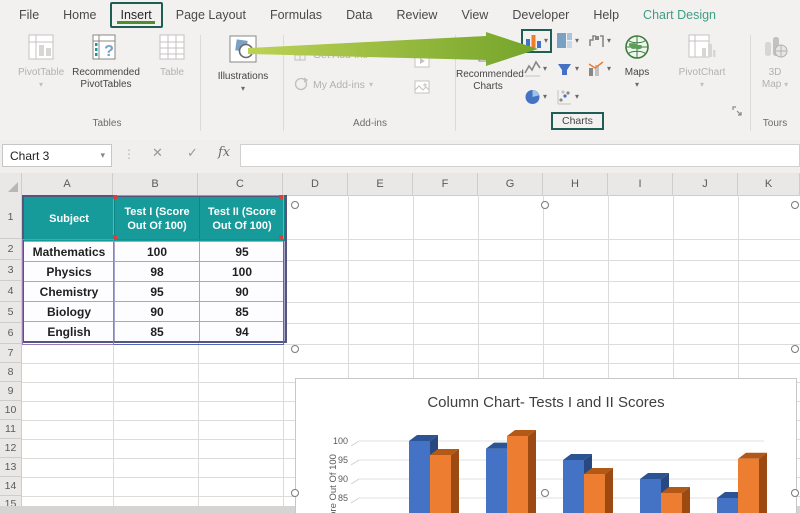 The height and width of the screenshot is (513, 800). I want to click on insert-waterfall-chart-button: ▾, so click(599, 41).